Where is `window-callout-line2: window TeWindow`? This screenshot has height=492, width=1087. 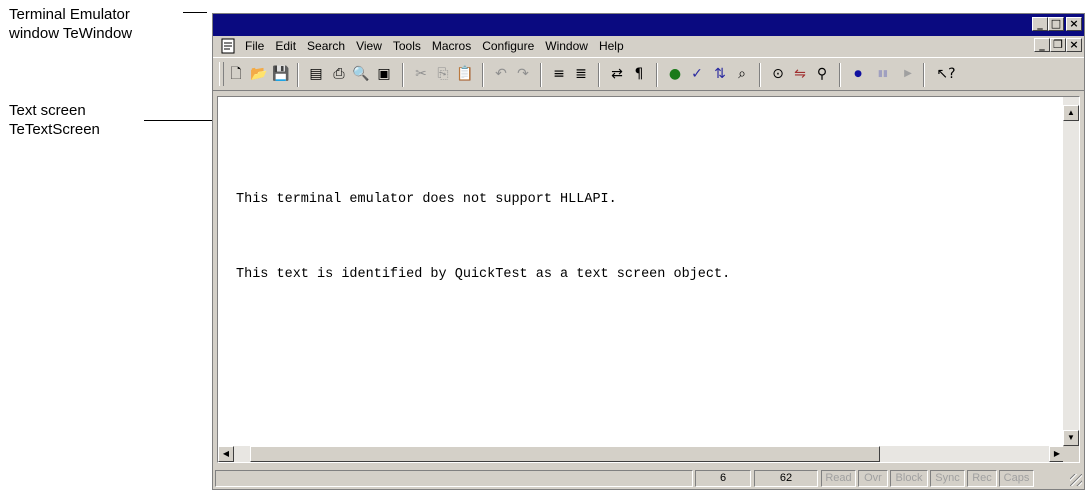
window-callout-line2: window TeWindow is located at coordinates (71, 33).